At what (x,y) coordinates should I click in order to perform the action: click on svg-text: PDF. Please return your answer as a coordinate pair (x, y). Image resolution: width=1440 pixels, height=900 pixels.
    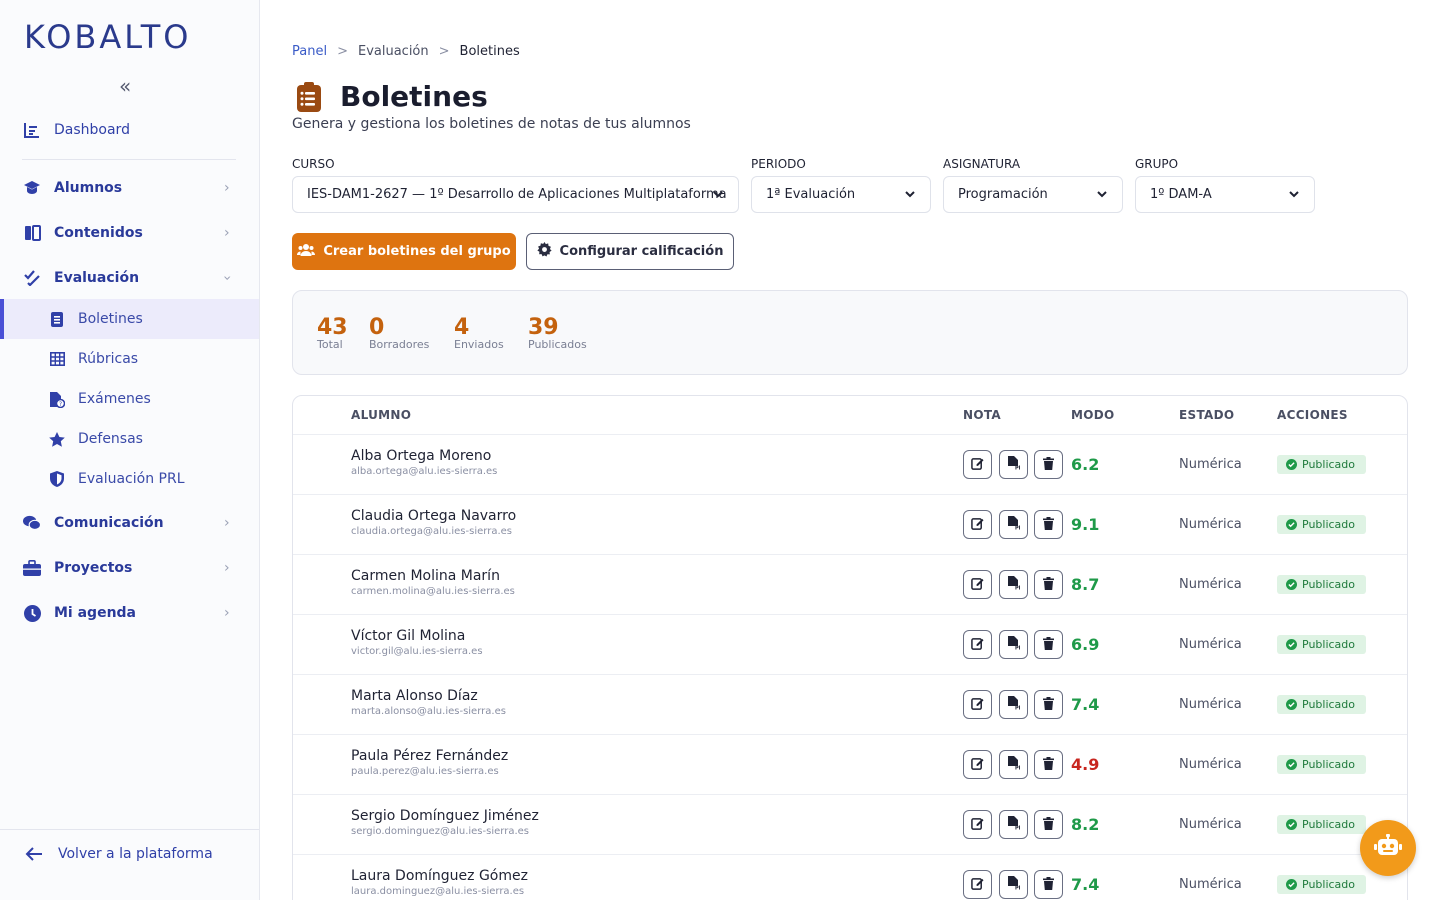
    Looking at the image, I should click on (1017, 768).